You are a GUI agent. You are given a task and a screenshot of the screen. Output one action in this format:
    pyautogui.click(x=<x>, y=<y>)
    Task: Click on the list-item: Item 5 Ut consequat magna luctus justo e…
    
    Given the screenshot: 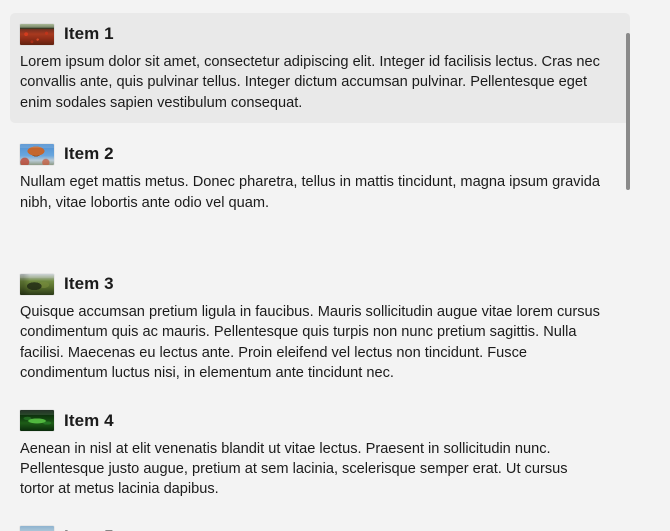 What is the action you would take?
    pyautogui.click(x=320, y=523)
    